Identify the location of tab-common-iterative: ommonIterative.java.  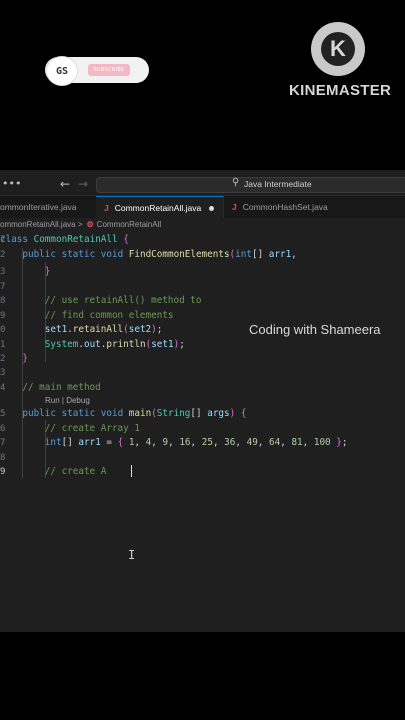
(48, 207).